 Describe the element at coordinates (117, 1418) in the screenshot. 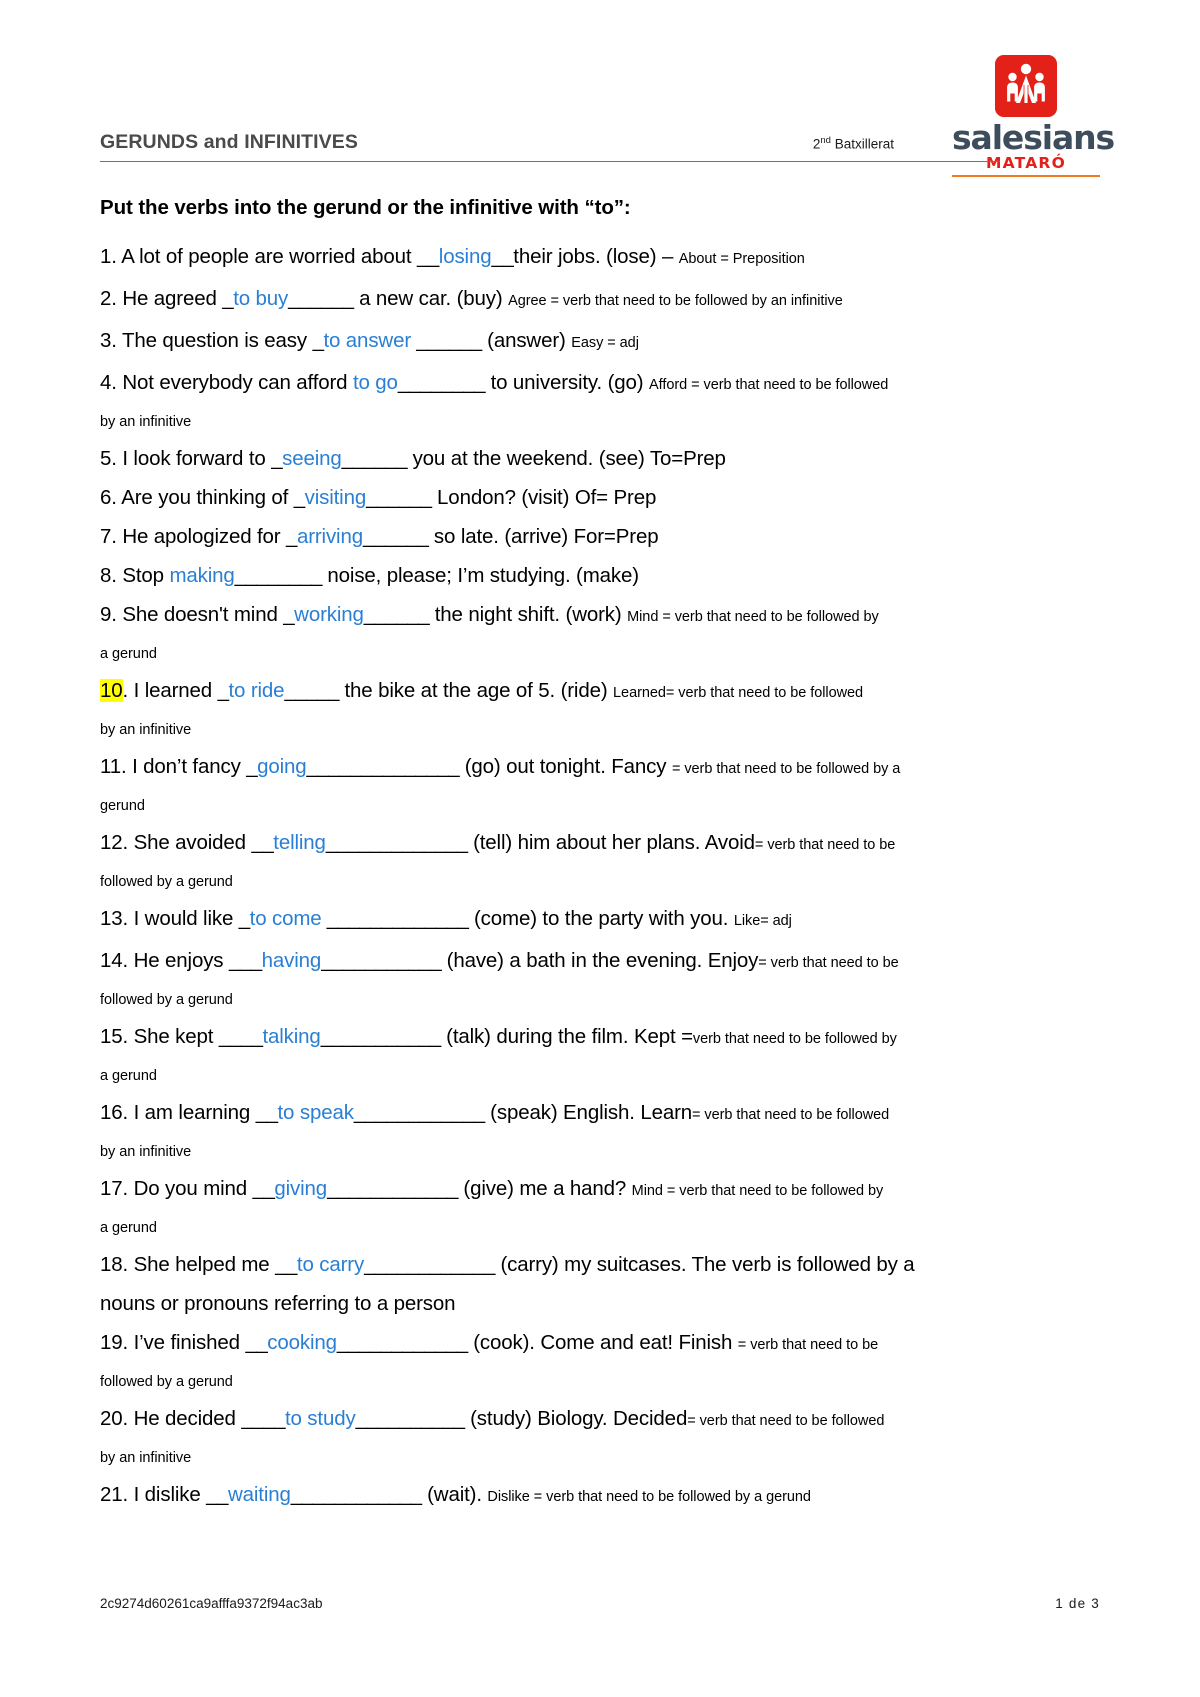

I see `question-number: 20.` at that location.